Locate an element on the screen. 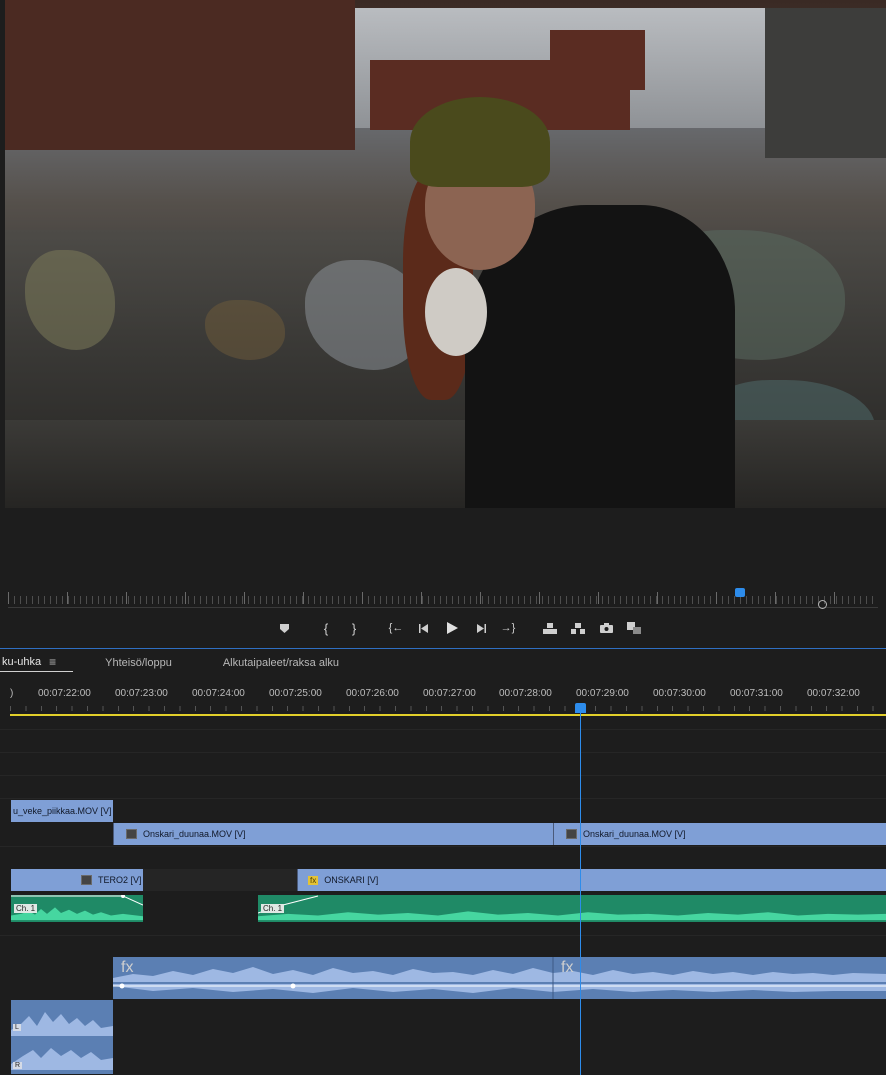 The width and height of the screenshot is (886, 1075). go-to-out-icon: →} is located at coordinates (508, 628).